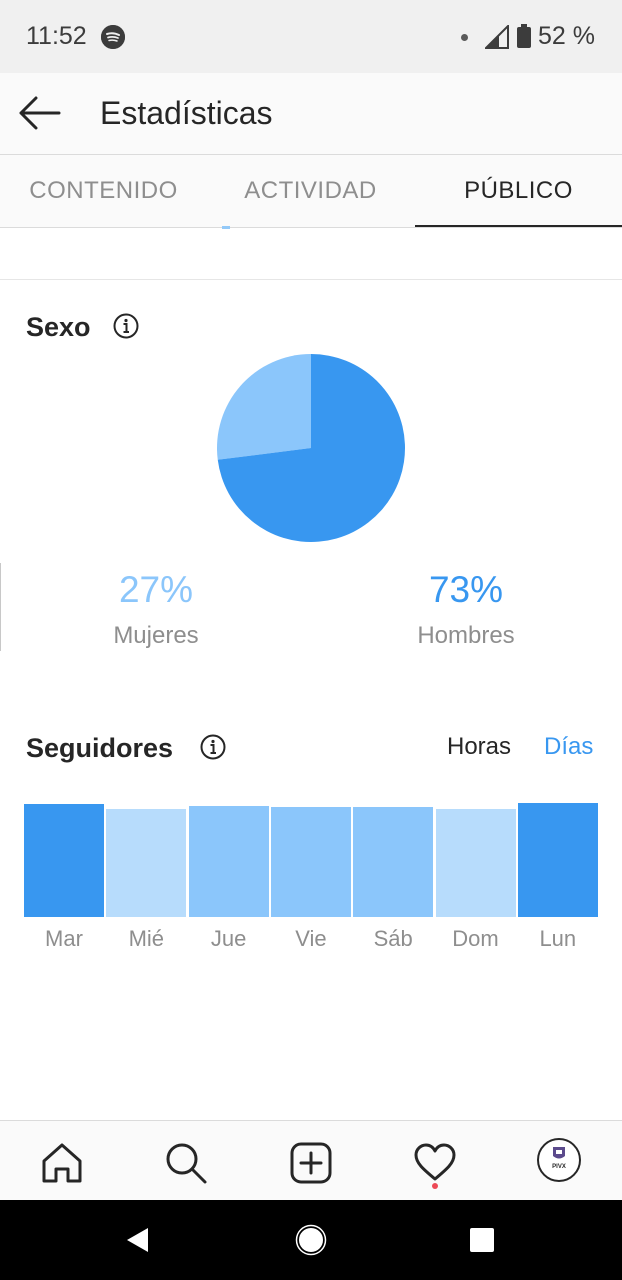 This screenshot has height=1280, width=622. Describe the element at coordinates (393, 862) in the screenshot. I see `bar-sáb` at that location.